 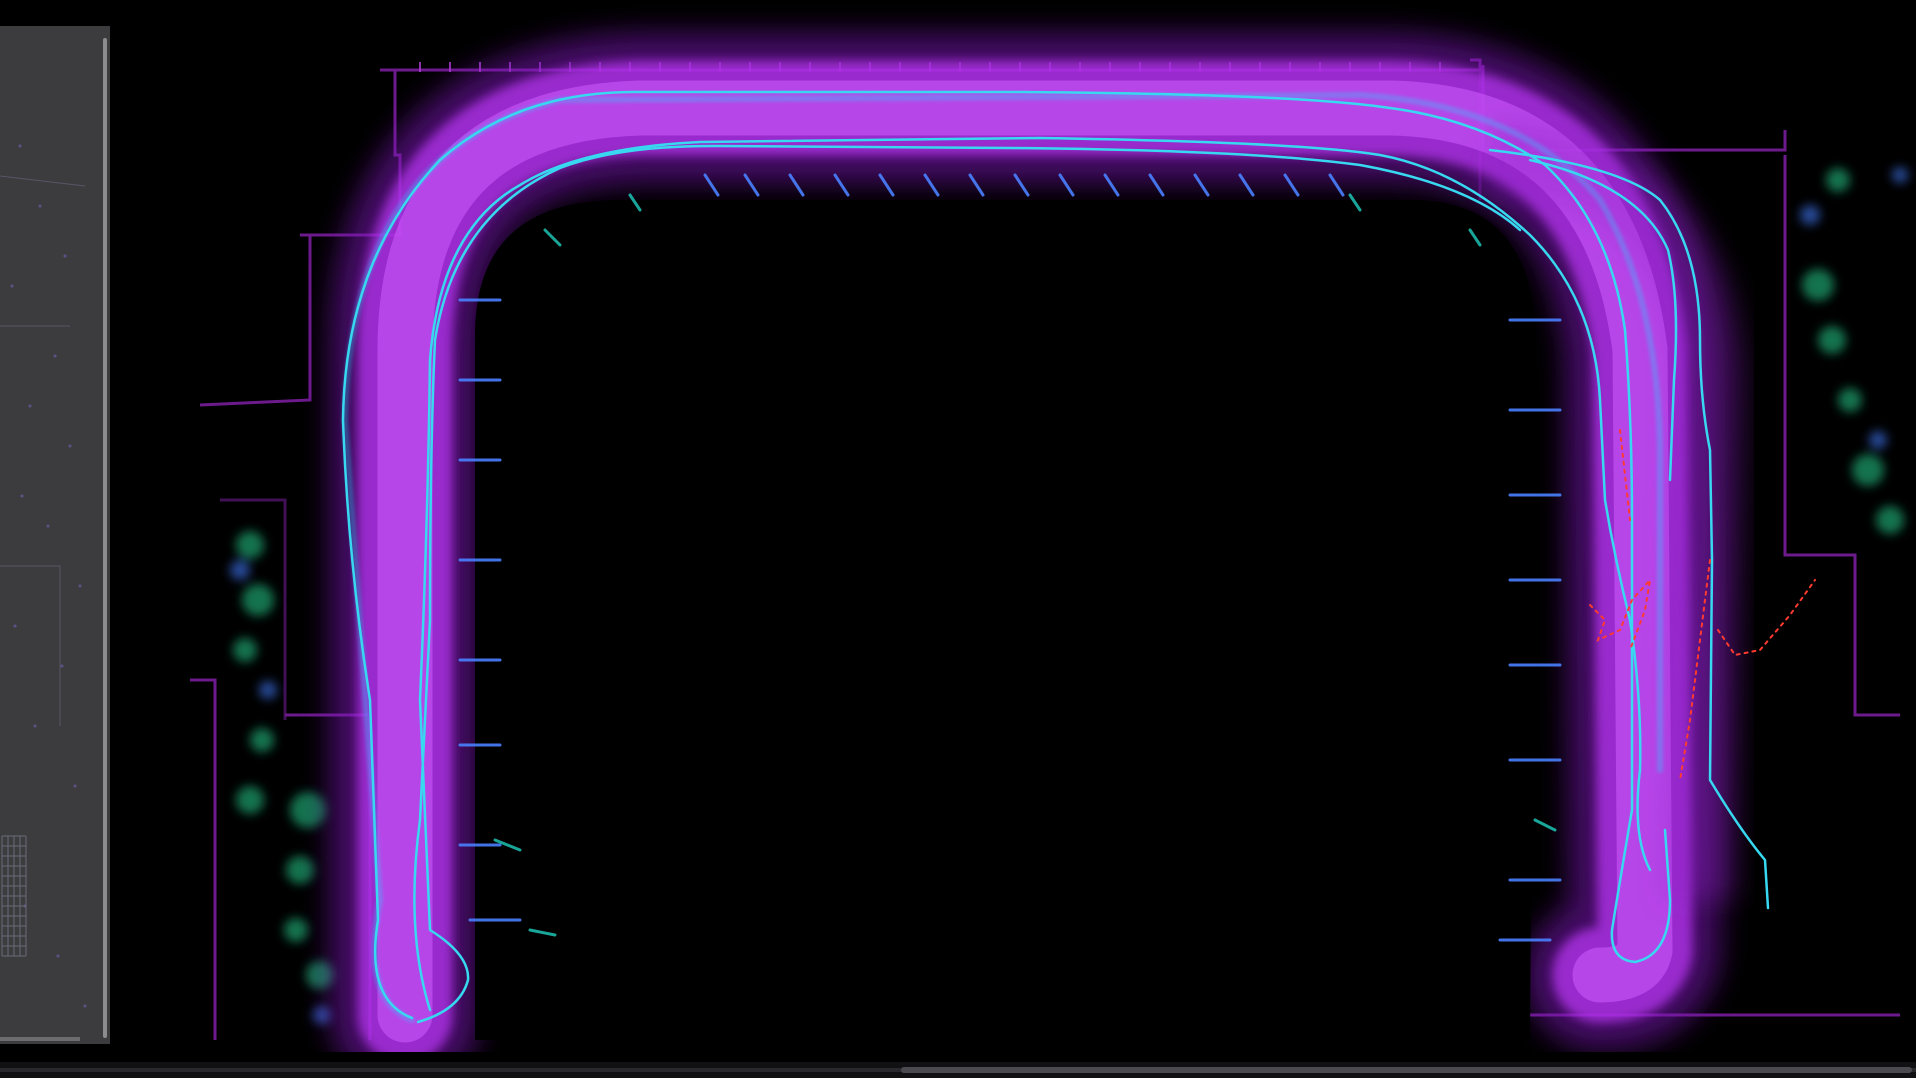 I want to click on scrollbar-thumb, so click(x=1406, y=1070).